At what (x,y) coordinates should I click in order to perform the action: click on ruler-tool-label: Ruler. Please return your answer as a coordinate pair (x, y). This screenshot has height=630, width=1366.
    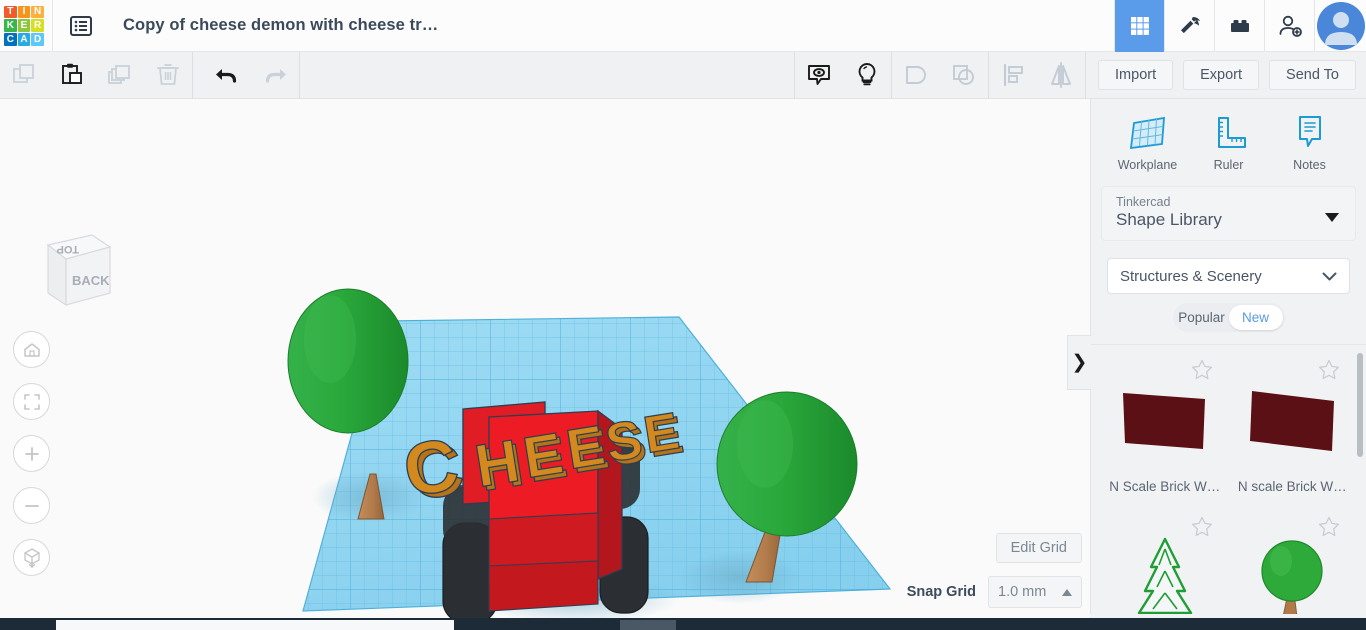
    Looking at the image, I should click on (1228, 165).